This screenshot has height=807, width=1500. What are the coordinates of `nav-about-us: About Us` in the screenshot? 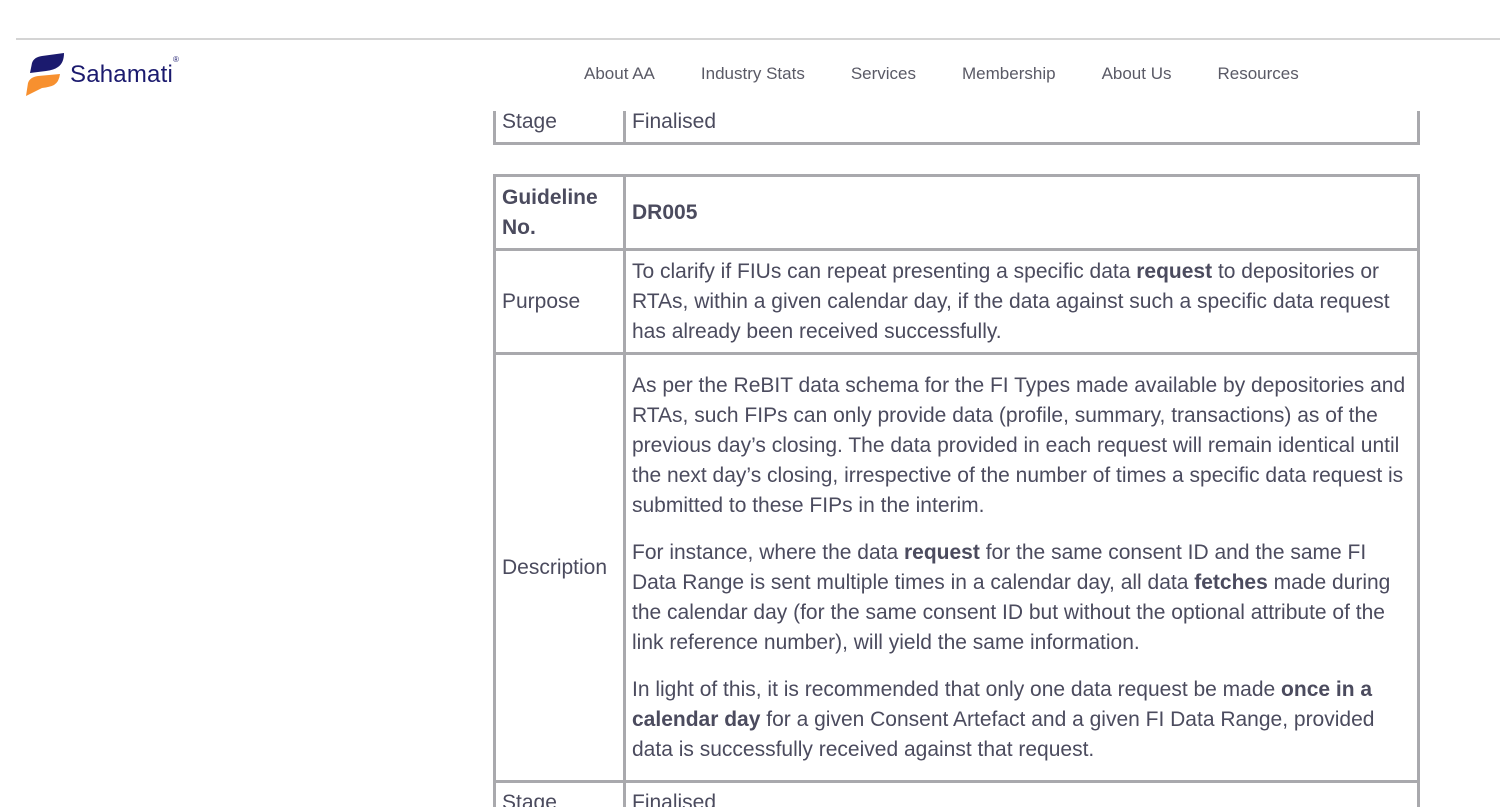 It's located at (1137, 74).